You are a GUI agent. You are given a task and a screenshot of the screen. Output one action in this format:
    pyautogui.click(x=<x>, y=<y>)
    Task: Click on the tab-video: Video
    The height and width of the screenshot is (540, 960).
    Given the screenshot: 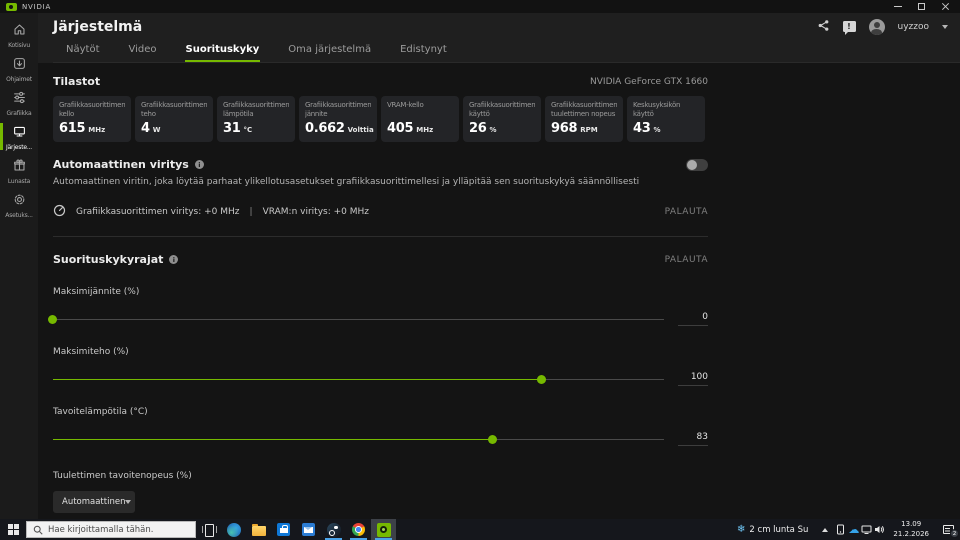 What is the action you would take?
    pyautogui.click(x=143, y=53)
    